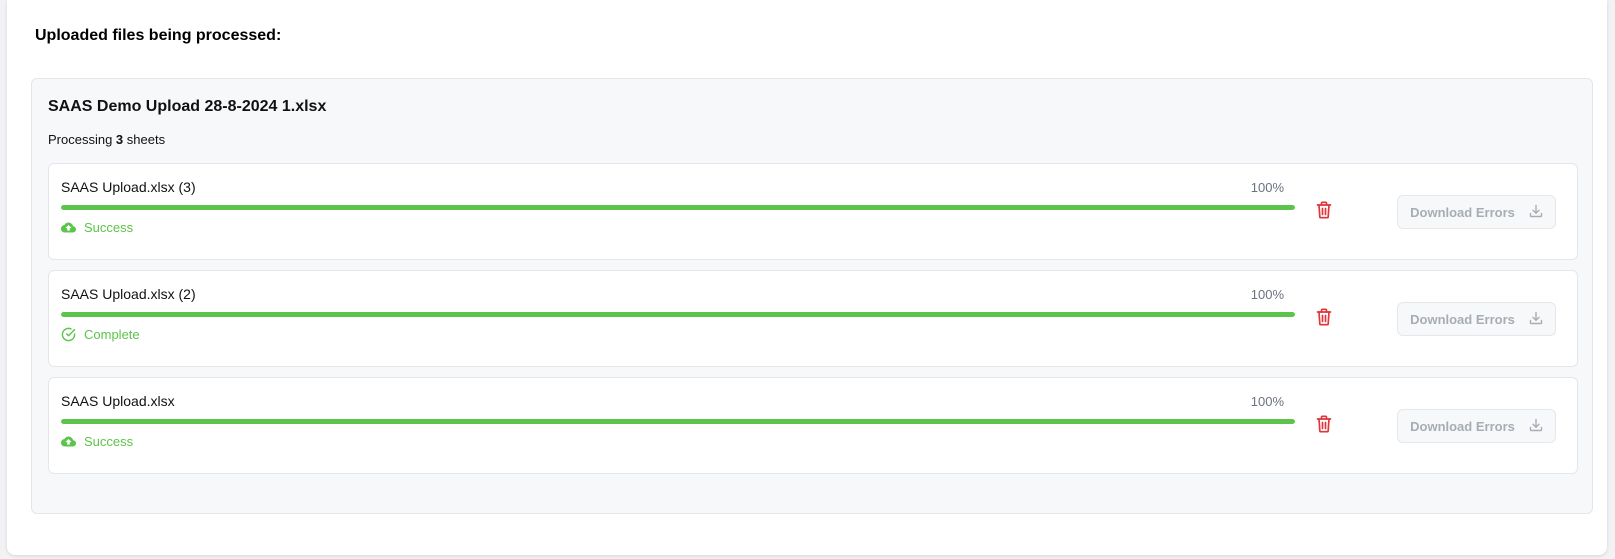 The height and width of the screenshot is (559, 1615). Describe the element at coordinates (118, 401) in the screenshot. I see `sheet-name: SAAS Upload.xlsx` at that location.